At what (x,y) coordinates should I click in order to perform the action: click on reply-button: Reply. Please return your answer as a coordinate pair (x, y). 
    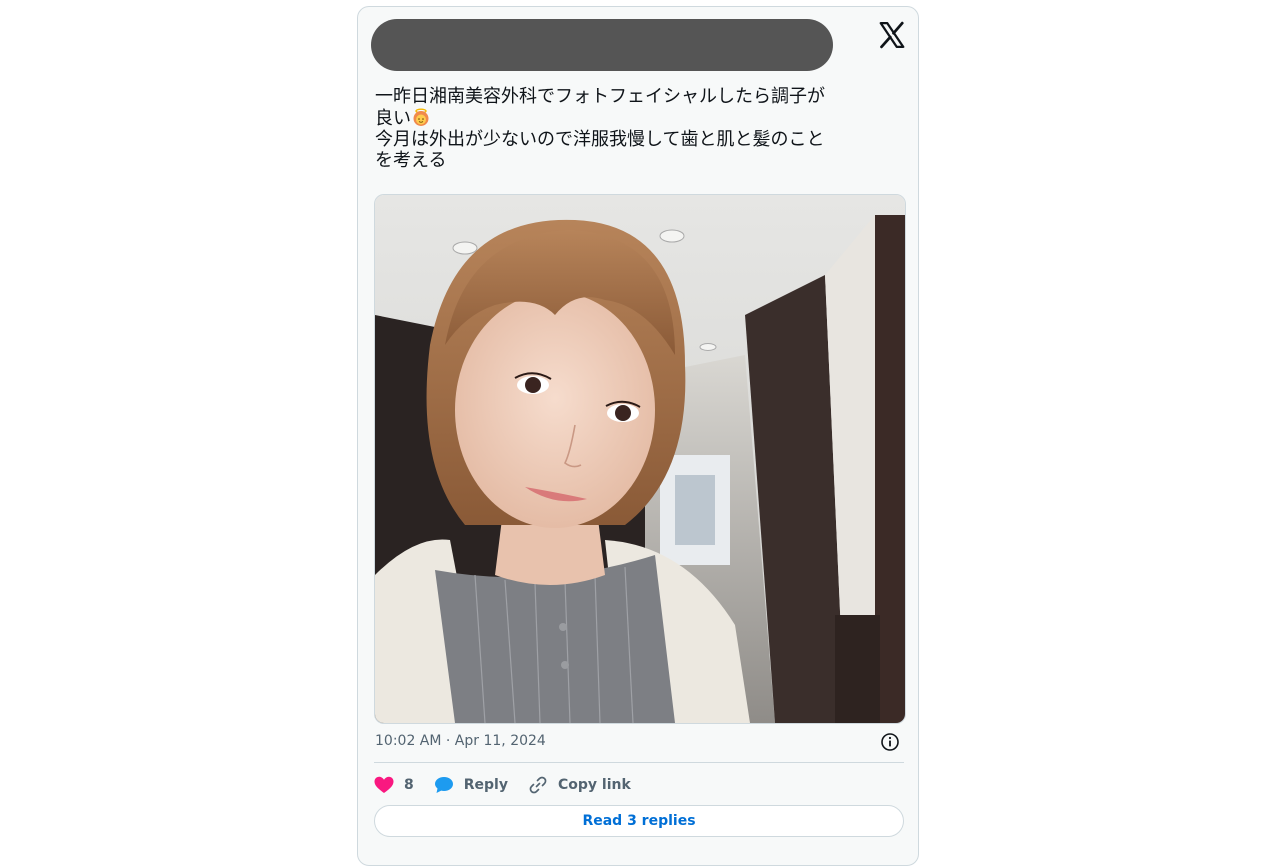
    Looking at the image, I should click on (471, 785).